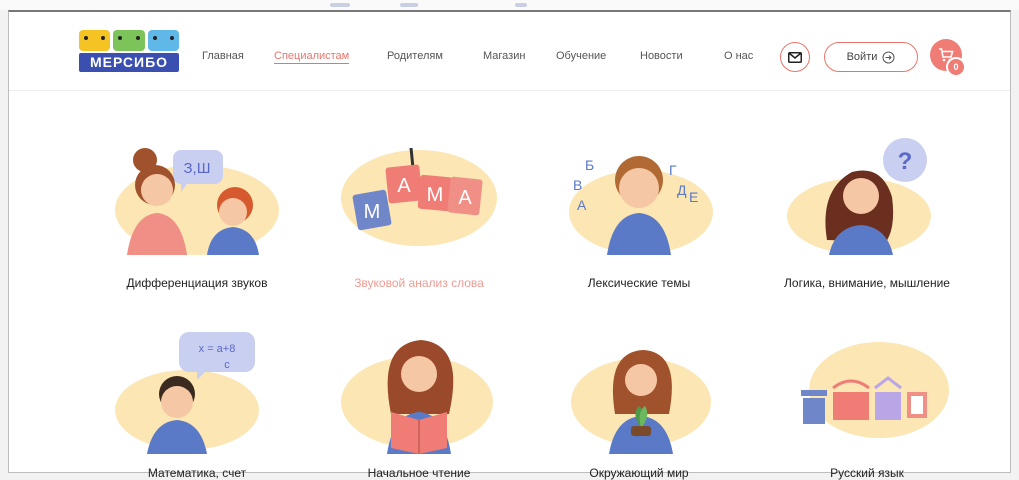 The image size is (1019, 480). I want to click on mail-button, so click(795, 57).